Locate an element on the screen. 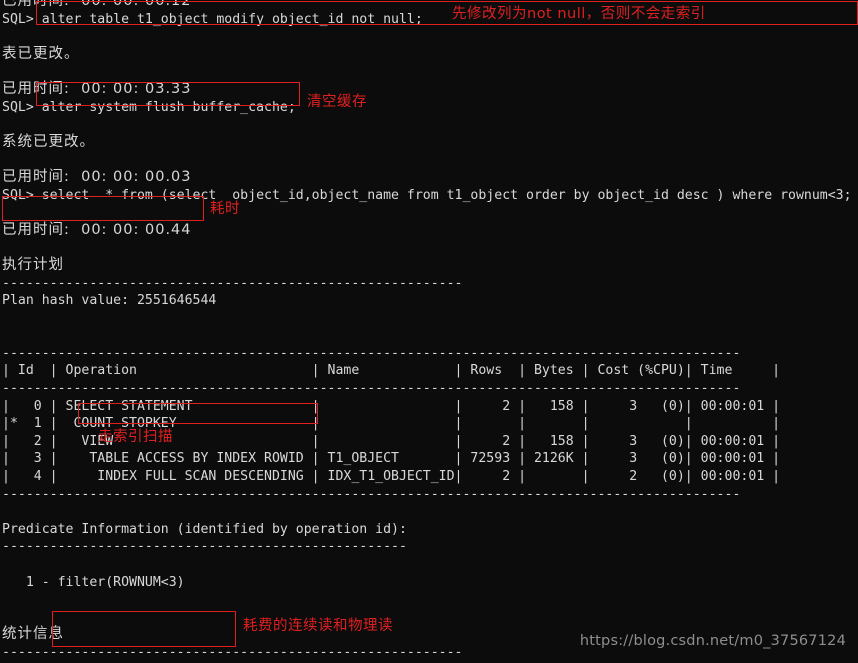  terminal-line: 1 - filter(ROWNUM<3) is located at coordinates (93, 582).